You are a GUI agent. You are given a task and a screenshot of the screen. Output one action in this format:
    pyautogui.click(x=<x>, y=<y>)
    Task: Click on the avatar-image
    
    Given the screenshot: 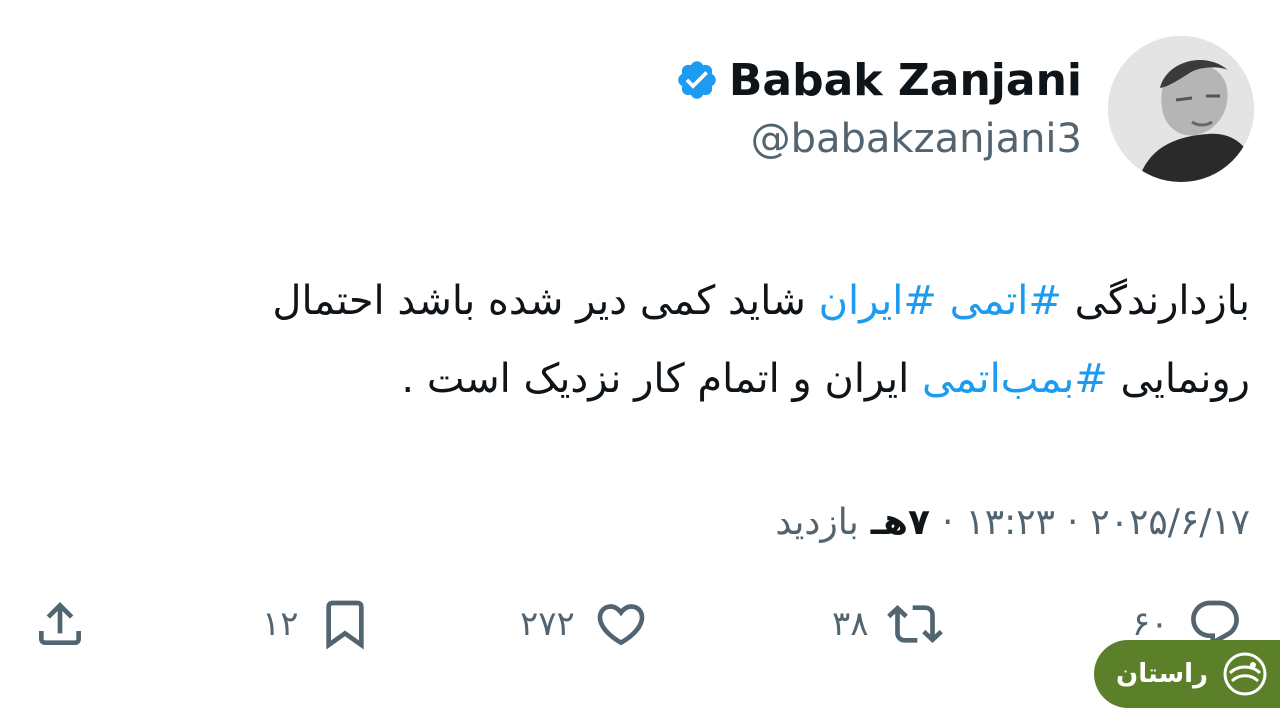 What is the action you would take?
    pyautogui.click(x=1181, y=109)
    